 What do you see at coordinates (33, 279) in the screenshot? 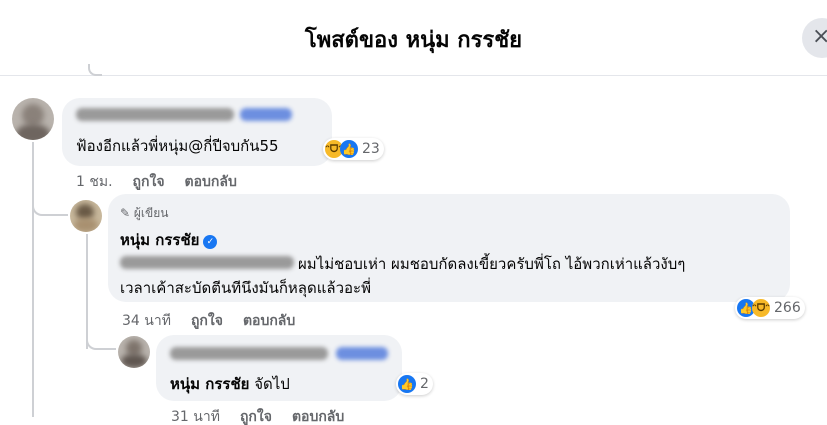
I see `thread-line` at bounding box center [33, 279].